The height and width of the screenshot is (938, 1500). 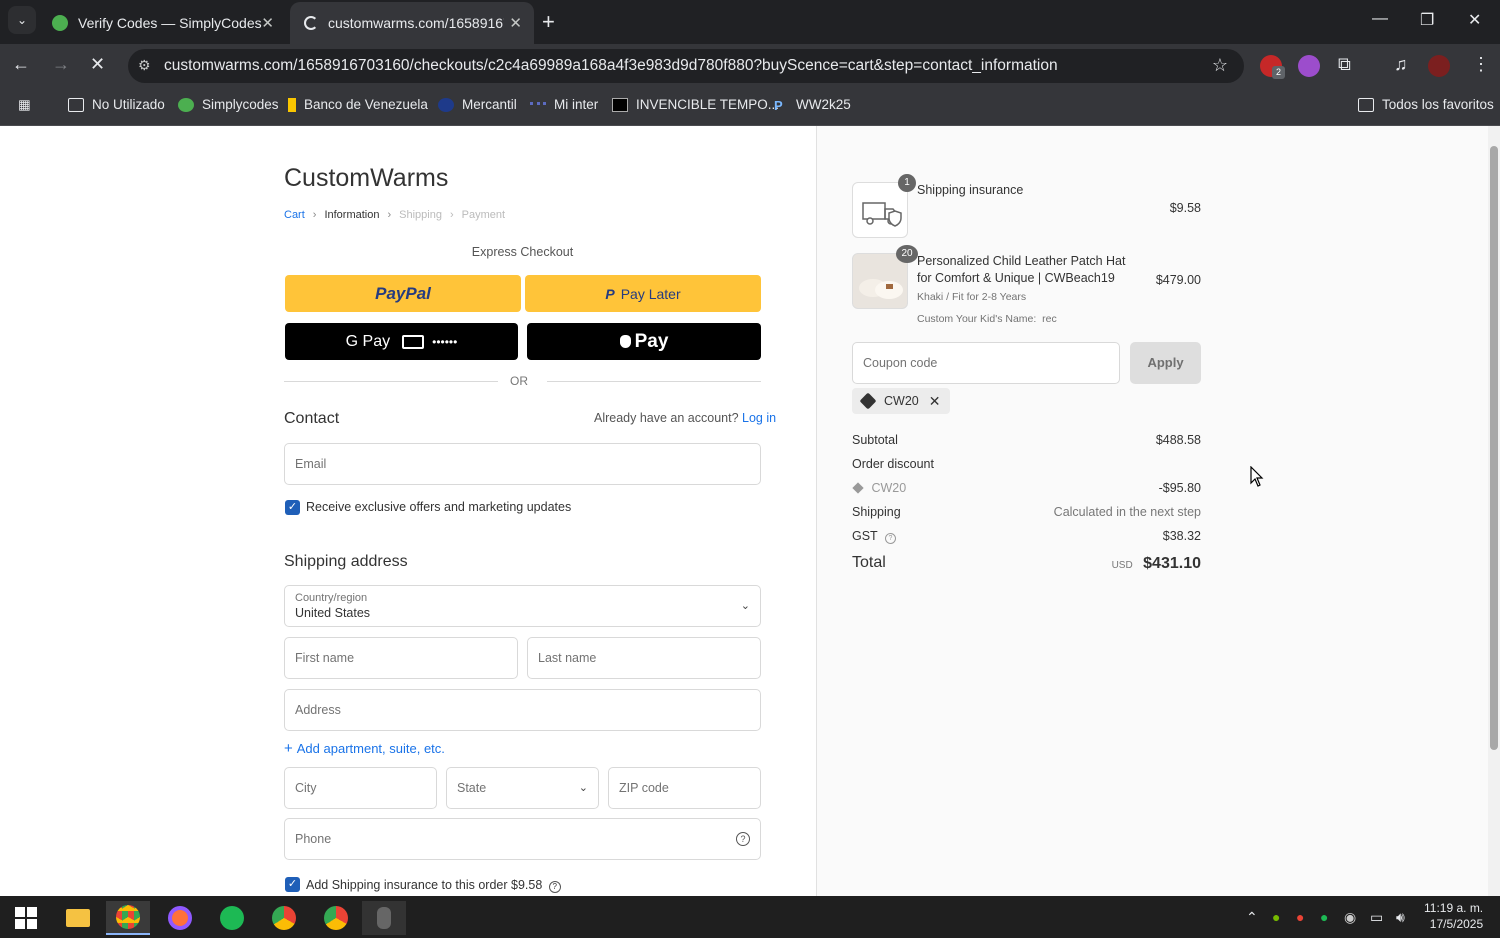 I want to click on minimize-icon: —, so click(x=1380, y=19).